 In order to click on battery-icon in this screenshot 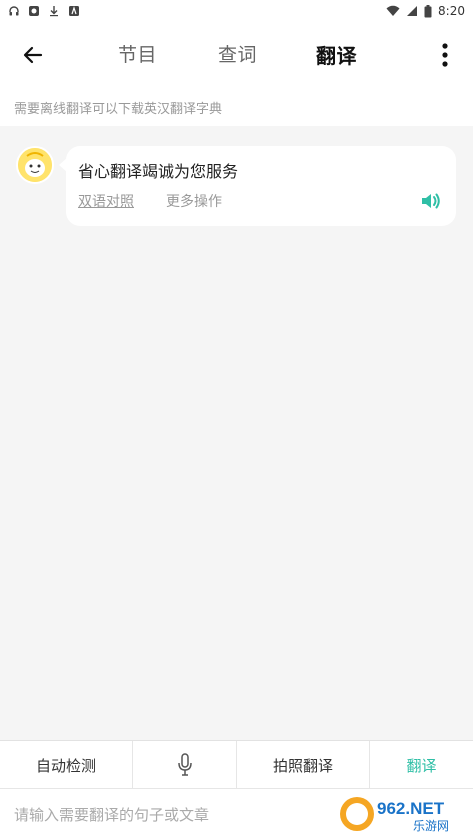, I will do `click(428, 10)`.